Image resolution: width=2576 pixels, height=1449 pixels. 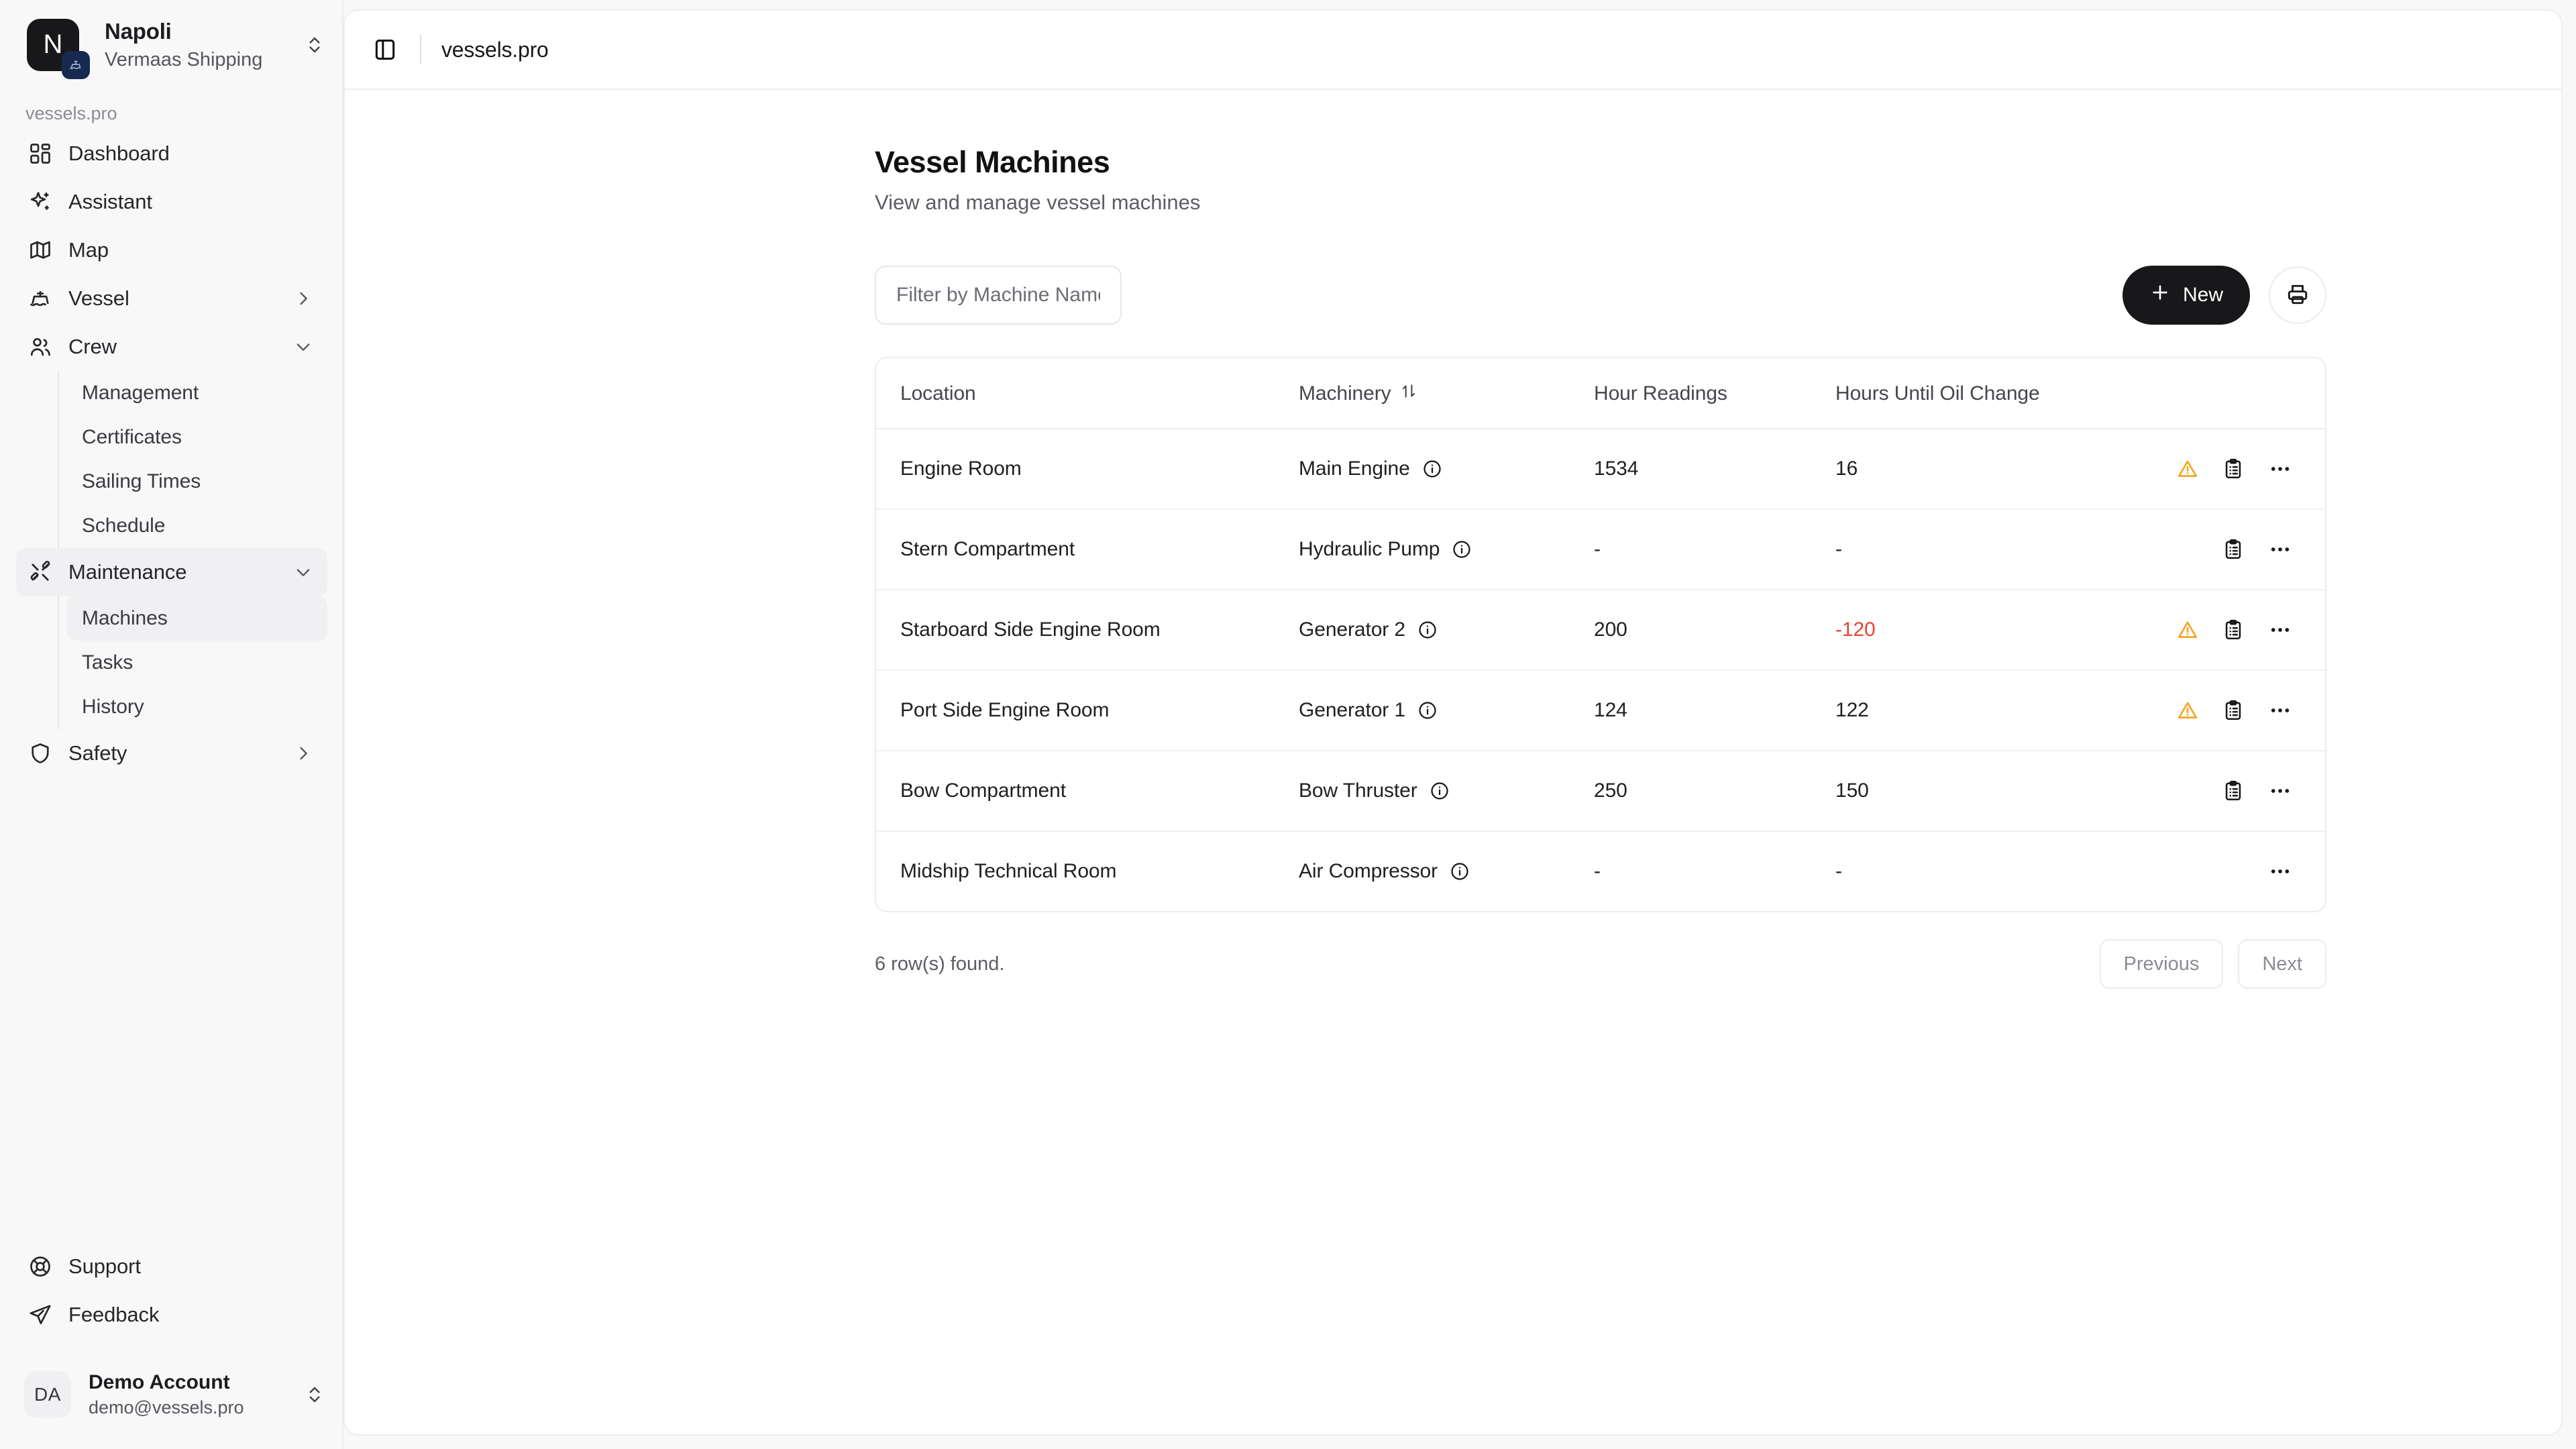 I want to click on sidebar-item-label: Map, so click(x=88, y=249).